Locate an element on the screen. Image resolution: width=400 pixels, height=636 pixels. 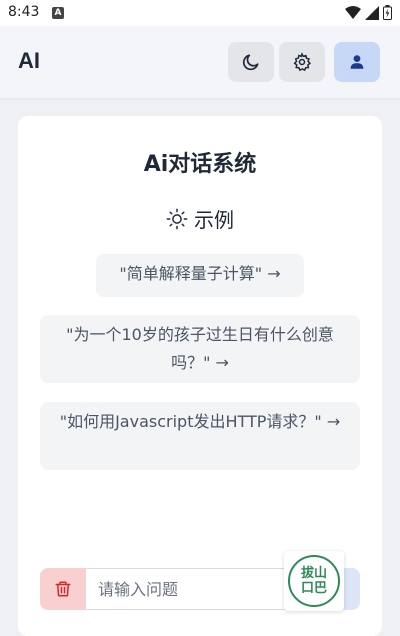
user-icon is located at coordinates (357, 62).